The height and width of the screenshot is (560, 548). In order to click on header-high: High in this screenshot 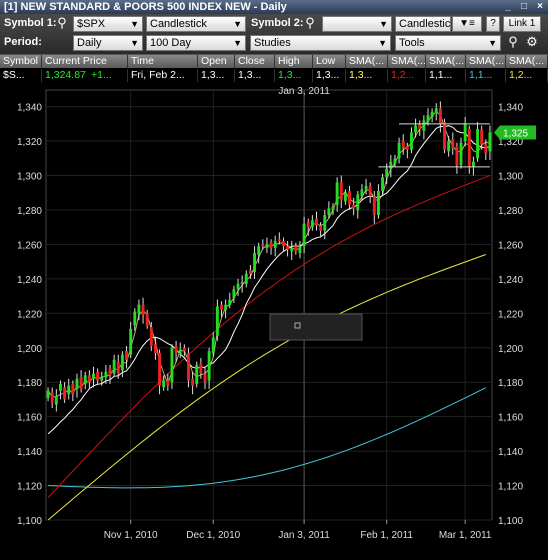, I will do `click(294, 61)`.